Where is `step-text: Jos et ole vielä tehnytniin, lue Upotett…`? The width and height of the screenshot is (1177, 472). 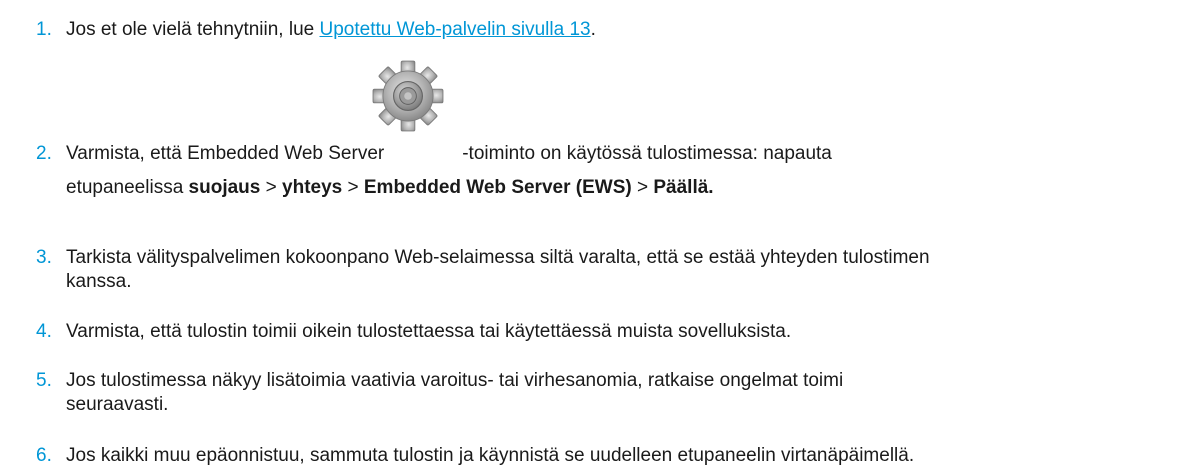 step-text: Jos et ole vielä tehnytniin, lue Upotett… is located at coordinates (617, 30).